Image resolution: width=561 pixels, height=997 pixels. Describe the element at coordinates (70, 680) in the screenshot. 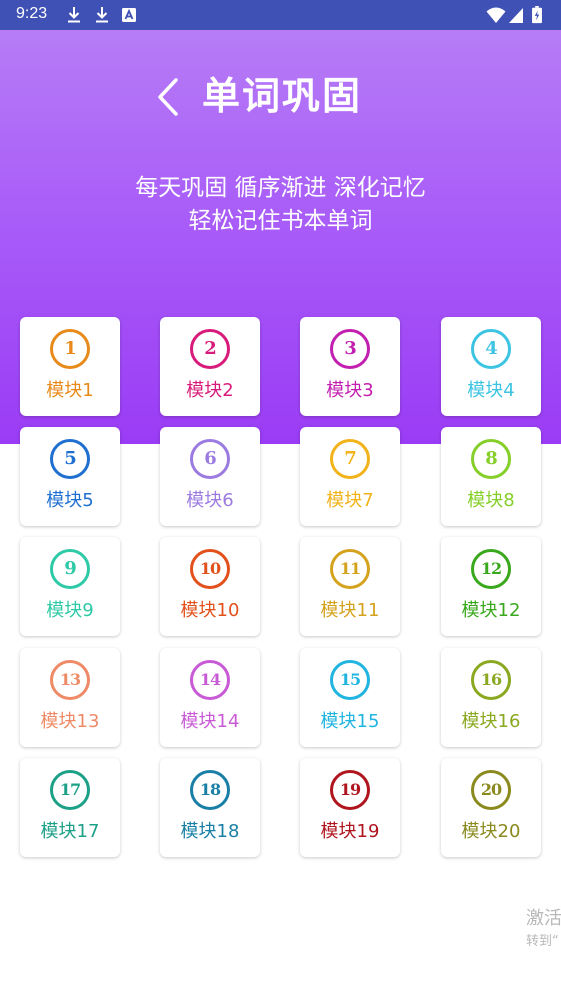

I see `module-number-badge: 13` at that location.